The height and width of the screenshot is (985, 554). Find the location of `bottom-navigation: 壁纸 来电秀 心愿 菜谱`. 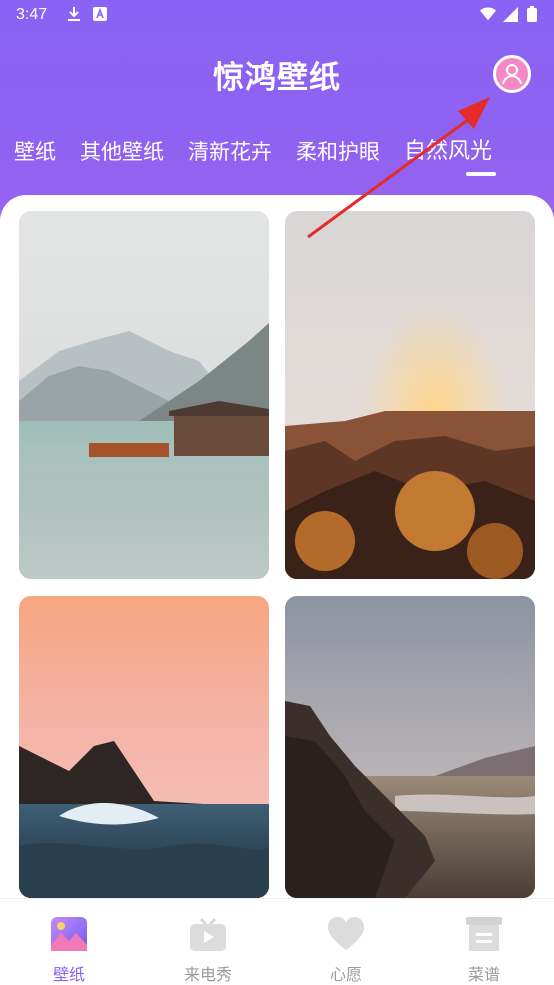

bottom-navigation: 壁纸 来电秀 心愿 菜谱 is located at coordinates (277, 941).